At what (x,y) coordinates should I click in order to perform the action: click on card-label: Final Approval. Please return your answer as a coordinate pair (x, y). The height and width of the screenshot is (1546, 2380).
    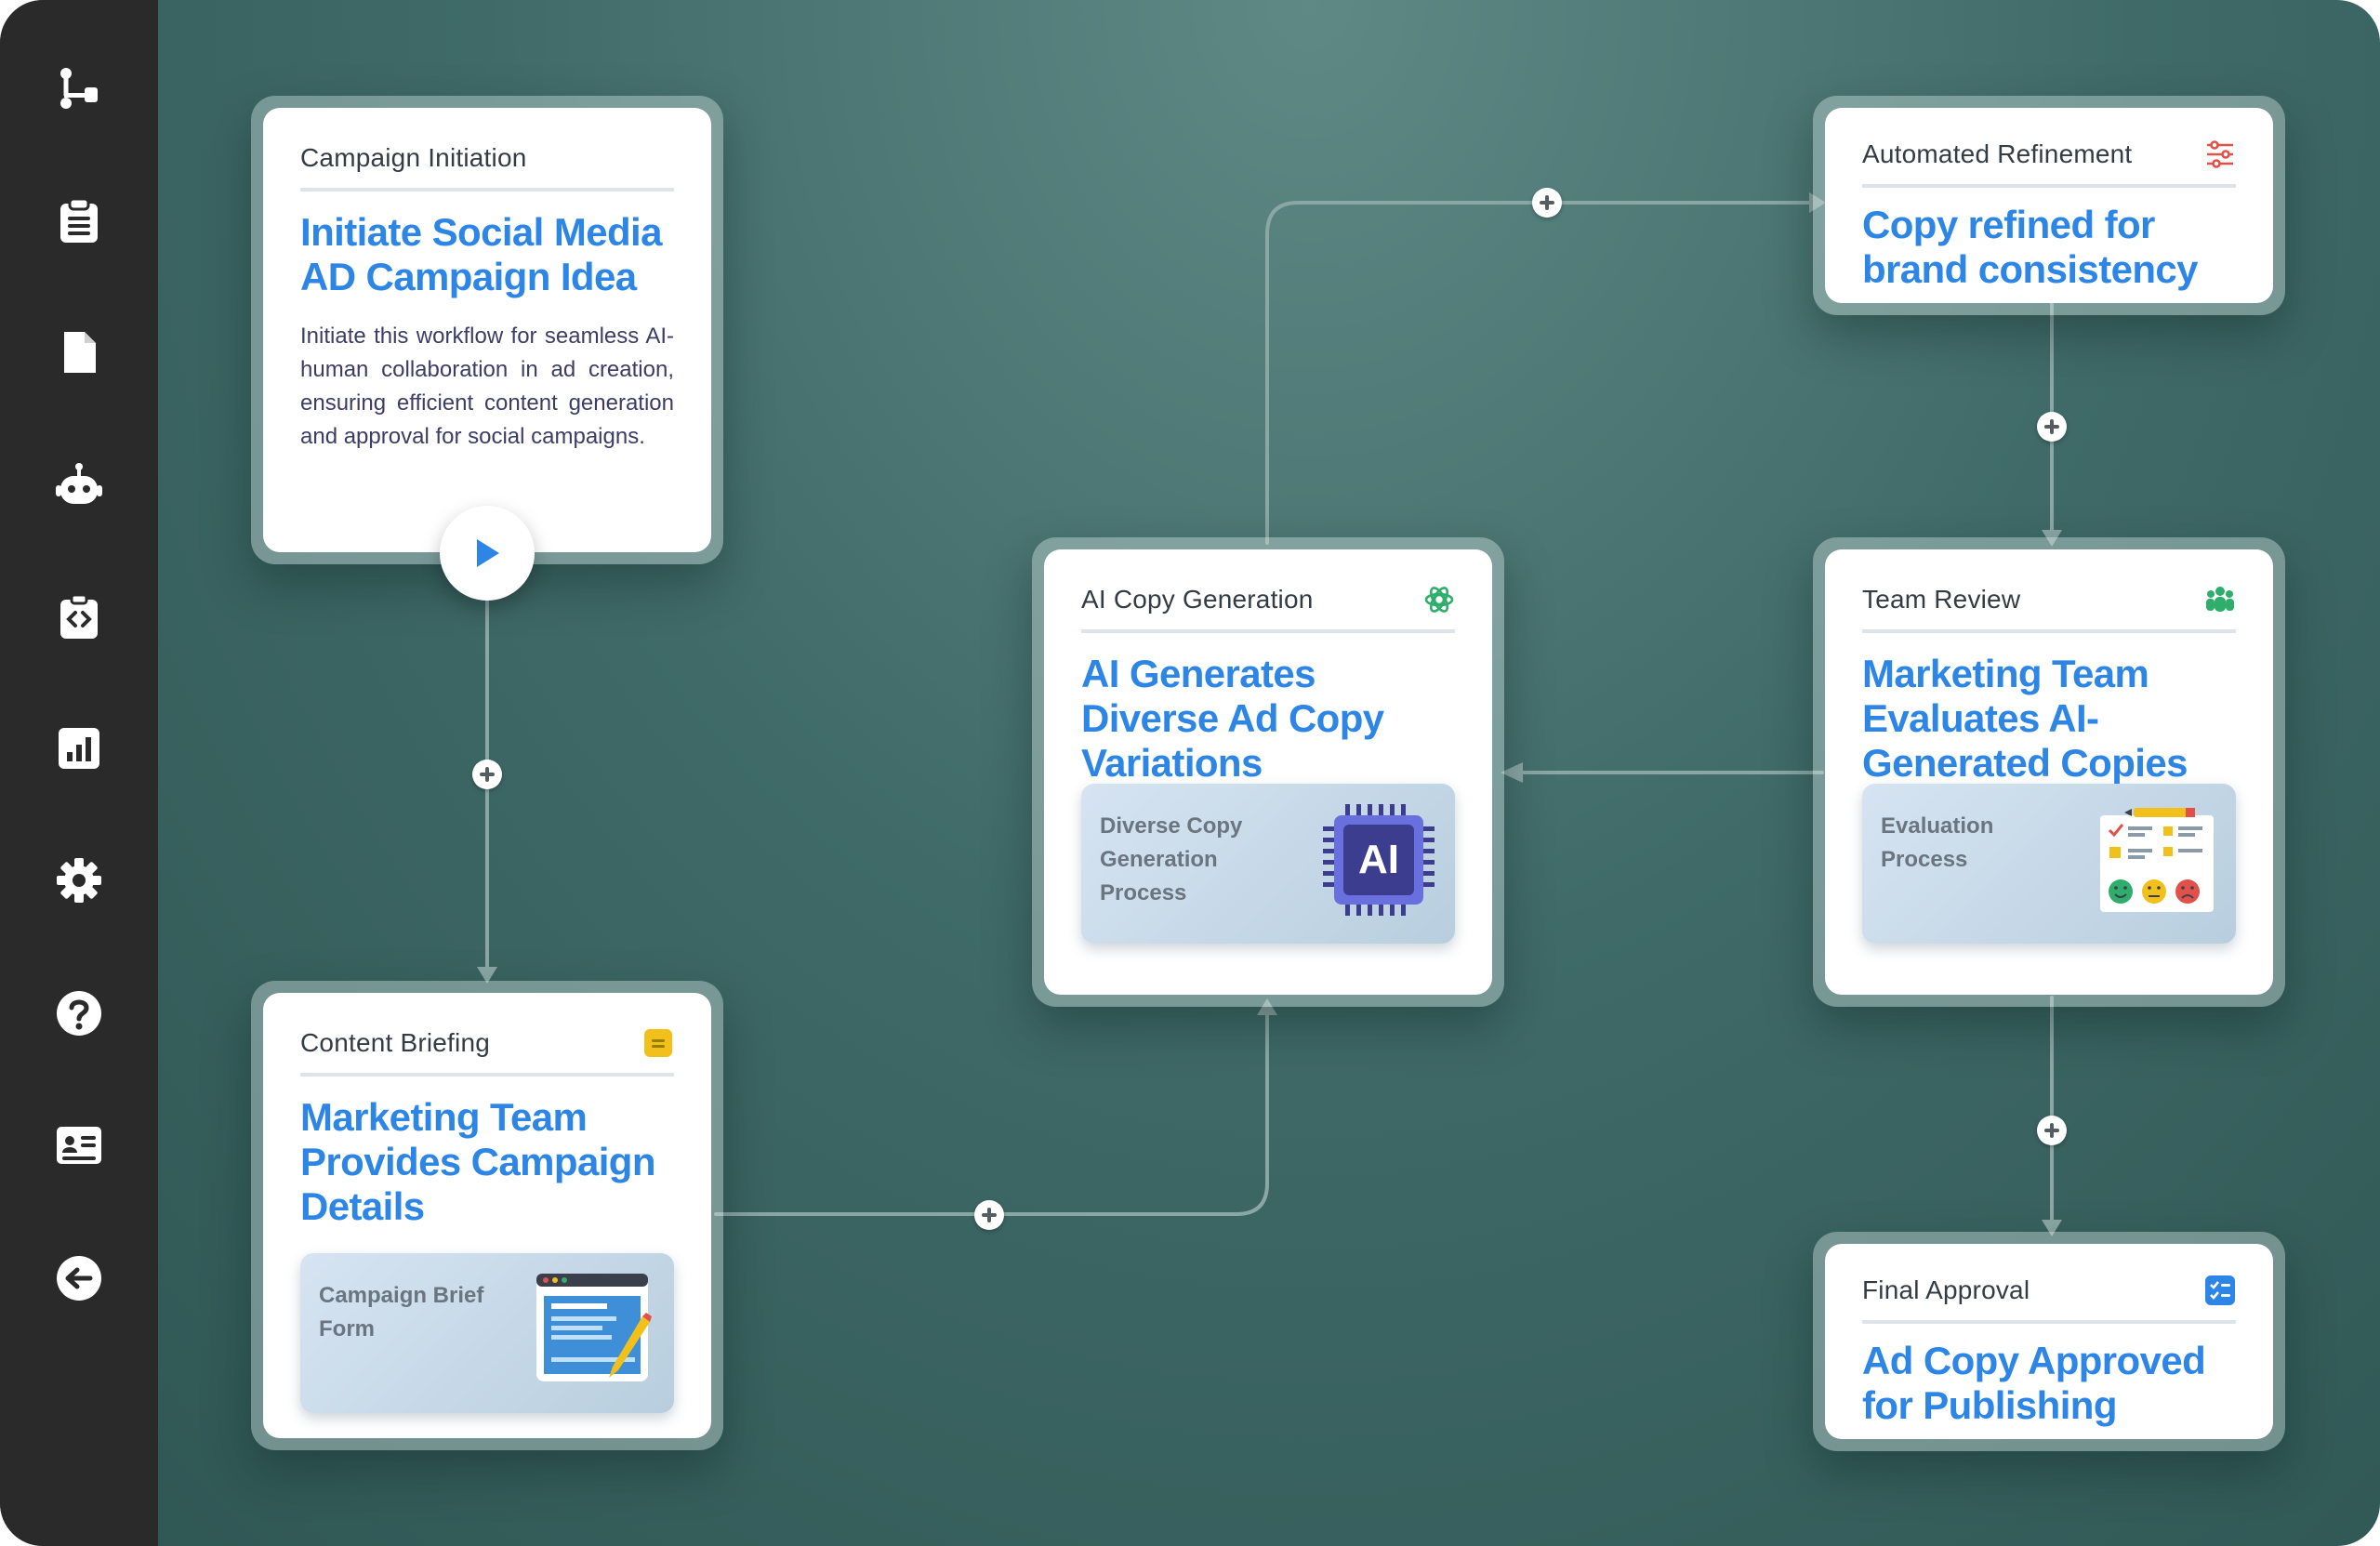
    Looking at the image, I should click on (1946, 1289).